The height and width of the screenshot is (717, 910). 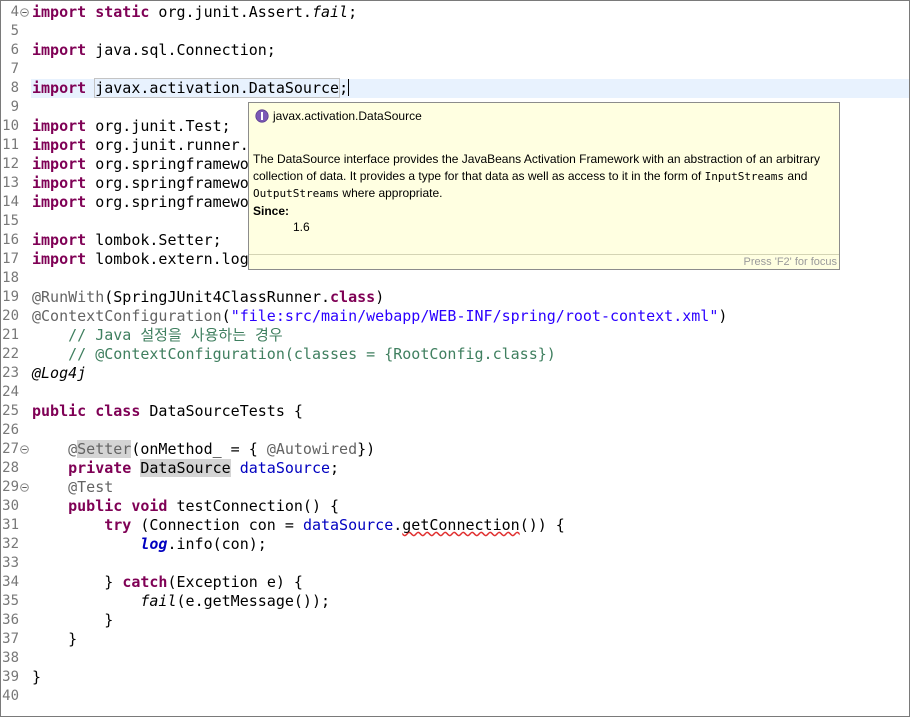 I want to click on hover-title-text: javax.activation.DataSource, so click(x=347, y=116).